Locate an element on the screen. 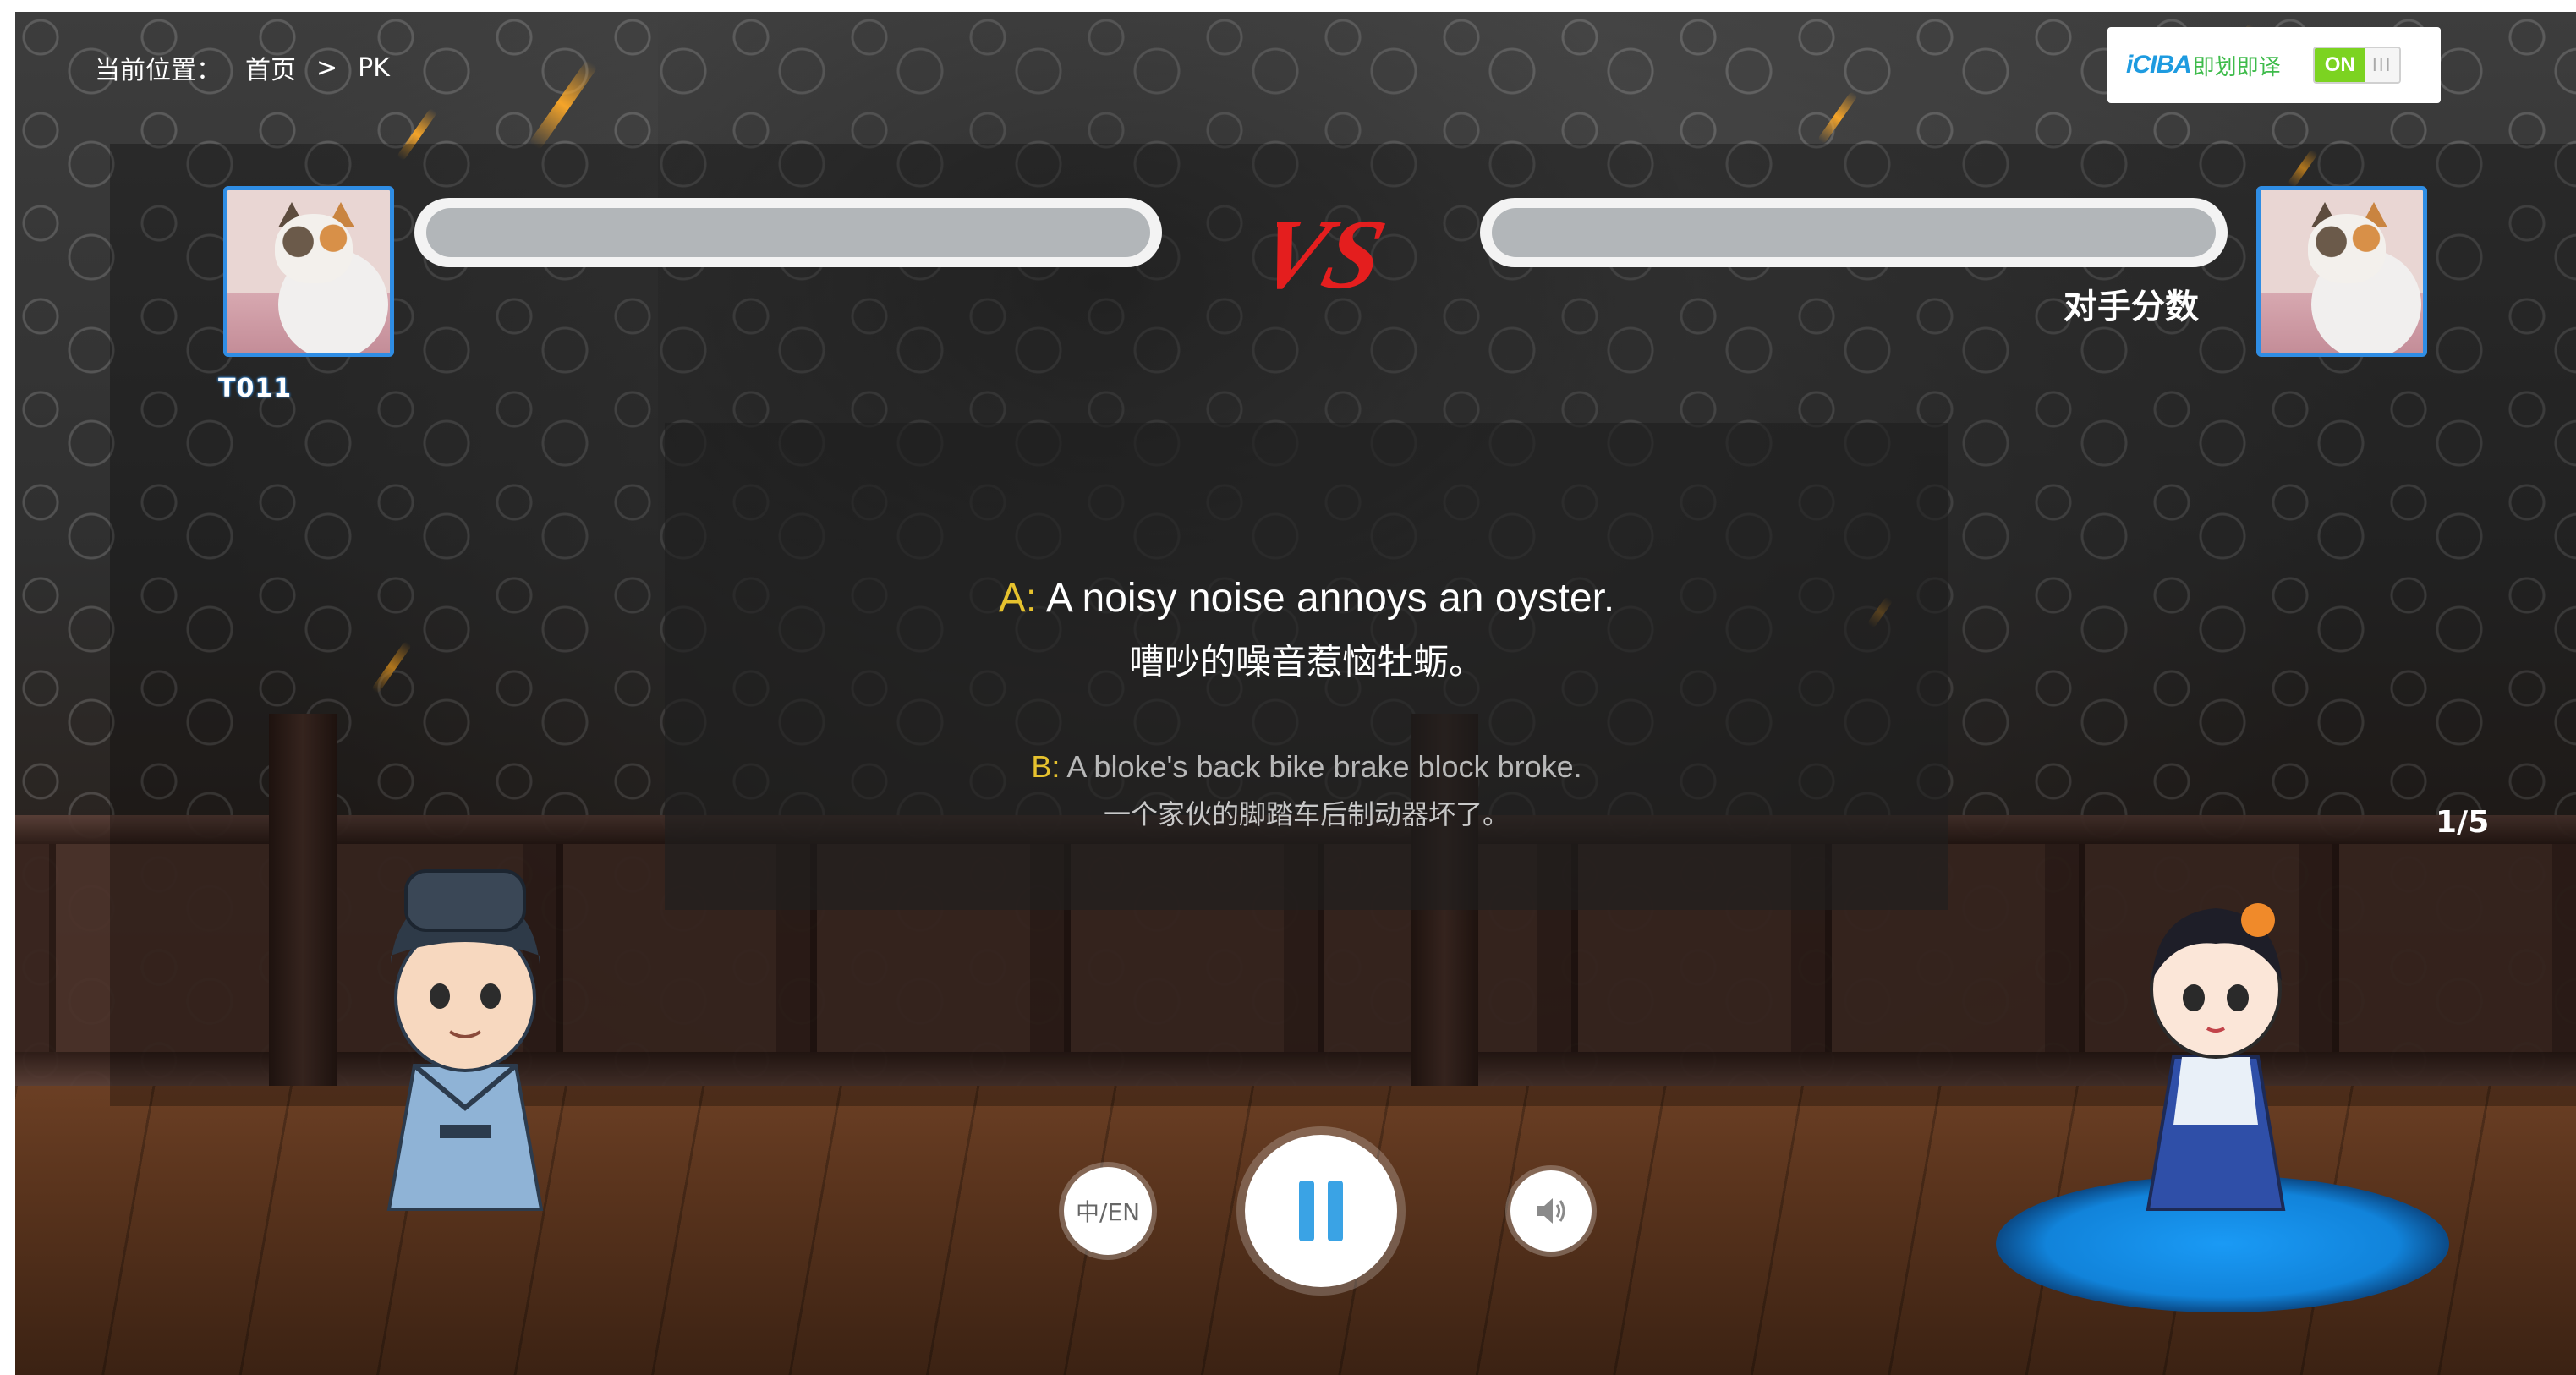 The width and height of the screenshot is (2576, 1375). pause-icon is located at coordinates (1321, 1211).